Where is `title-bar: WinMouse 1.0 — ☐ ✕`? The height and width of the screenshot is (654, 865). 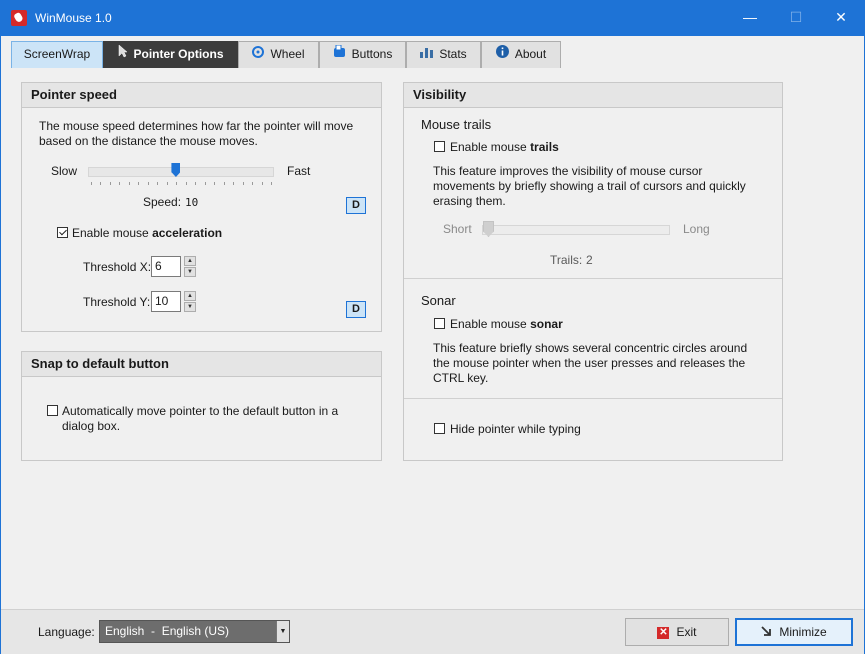
title-bar: WinMouse 1.0 — ☐ ✕ is located at coordinates (432, 18).